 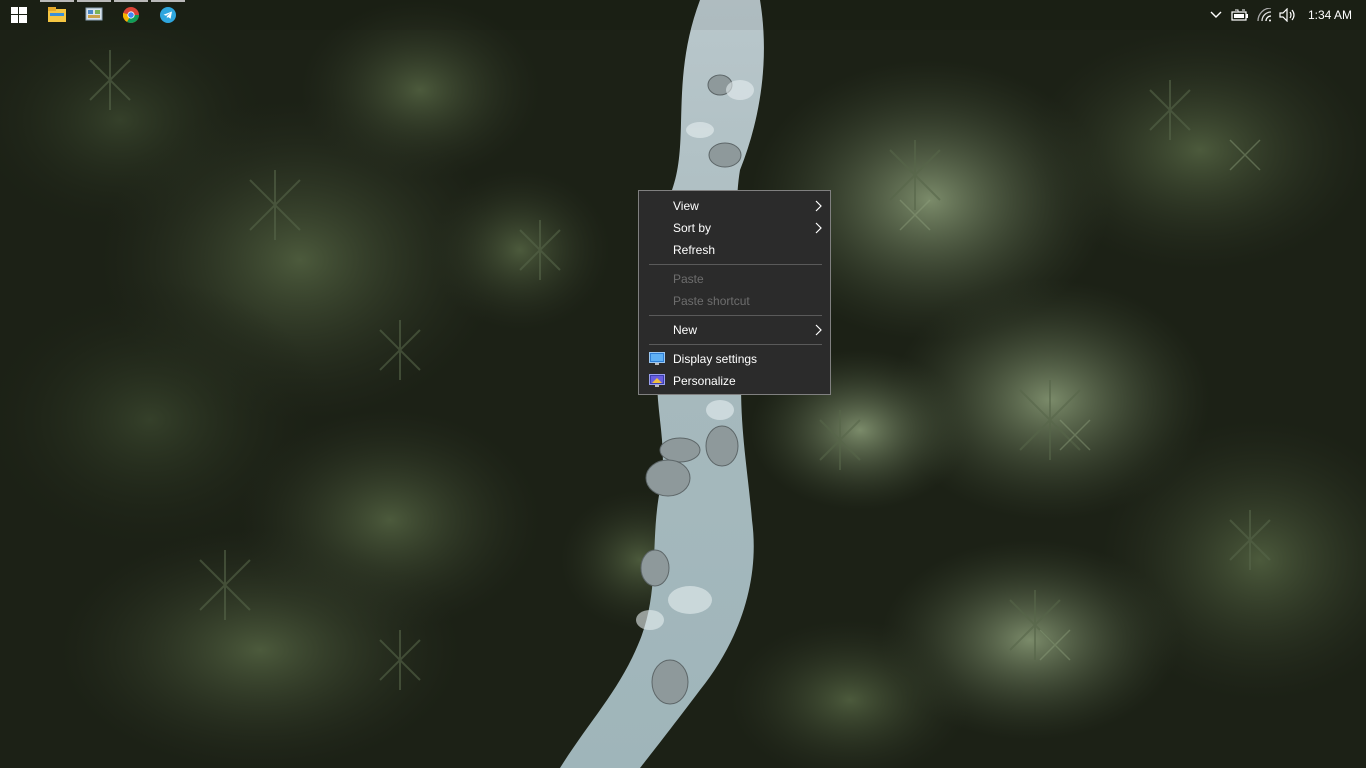 I want to click on menu-item-label: Personalize, so click(x=704, y=381).